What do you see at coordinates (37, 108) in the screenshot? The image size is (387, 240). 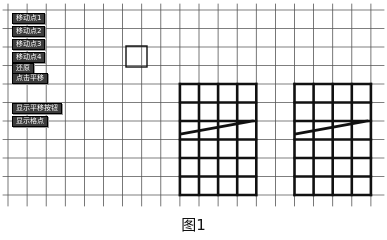 I see `show-translate-buttons-button: 显示平移按钮` at bounding box center [37, 108].